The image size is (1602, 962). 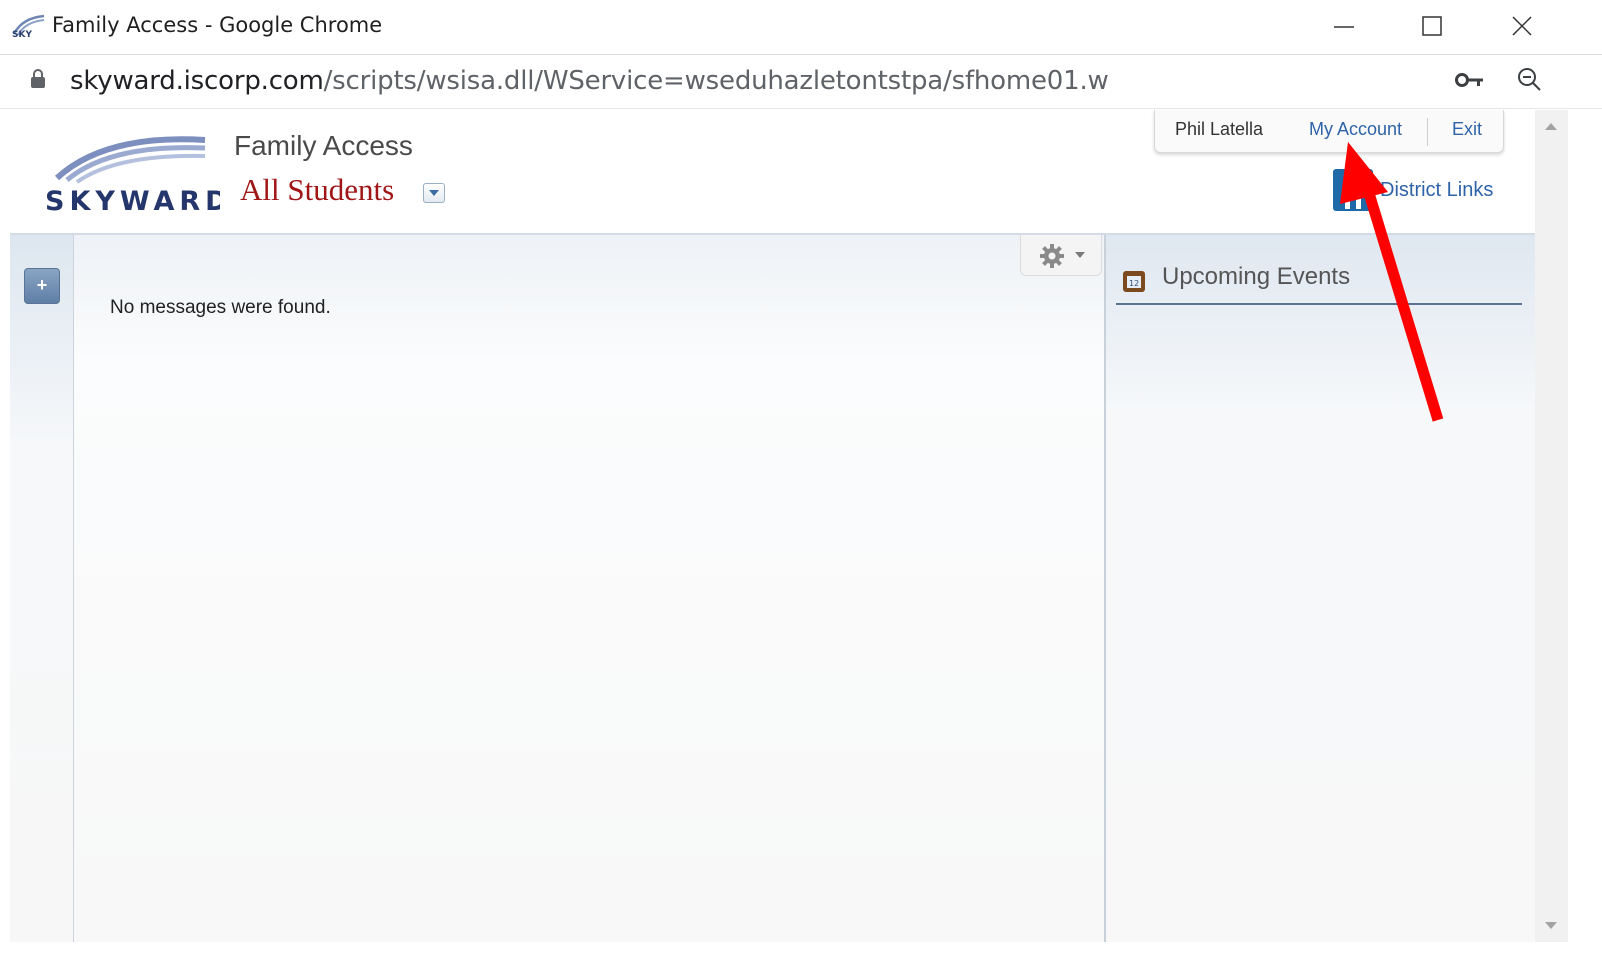 What do you see at coordinates (197, 81) in the screenshot?
I see `url-host: skyward.iscorp.com` at bounding box center [197, 81].